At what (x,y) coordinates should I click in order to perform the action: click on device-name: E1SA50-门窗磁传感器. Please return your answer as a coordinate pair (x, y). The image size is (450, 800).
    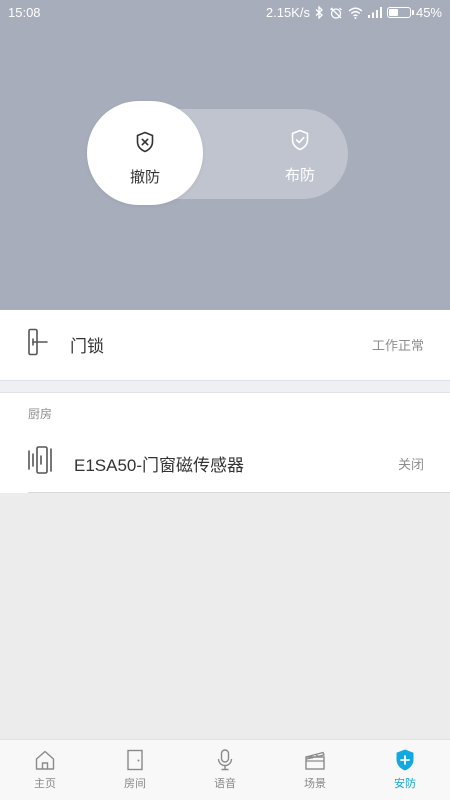
    Looking at the image, I should click on (159, 465).